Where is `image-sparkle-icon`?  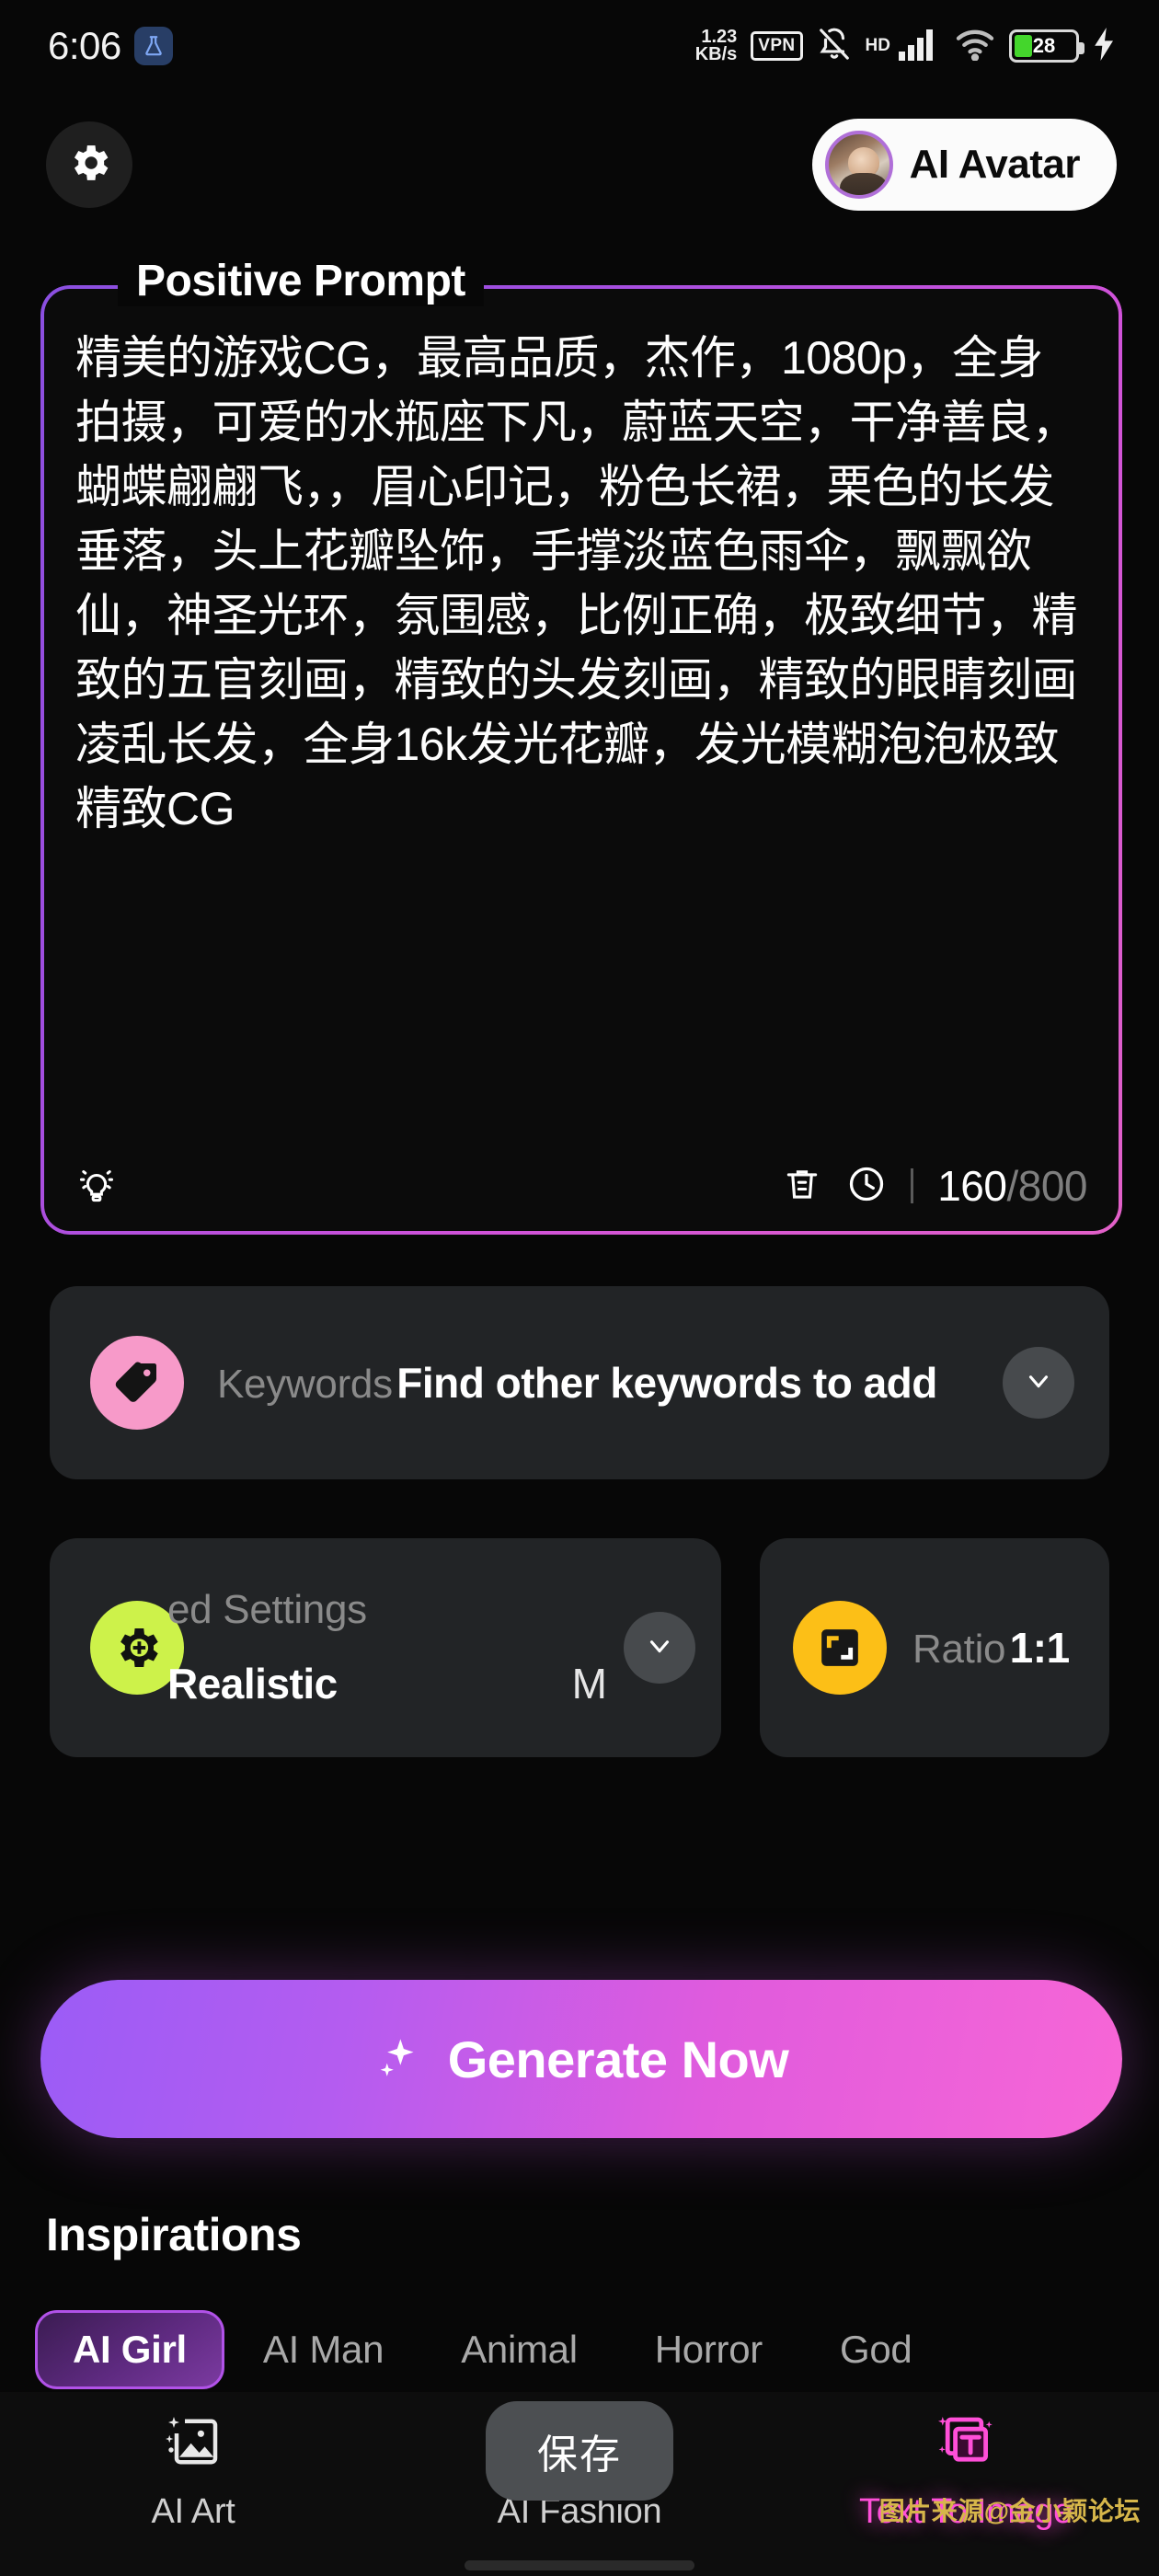 image-sparkle-icon is located at coordinates (193, 2444).